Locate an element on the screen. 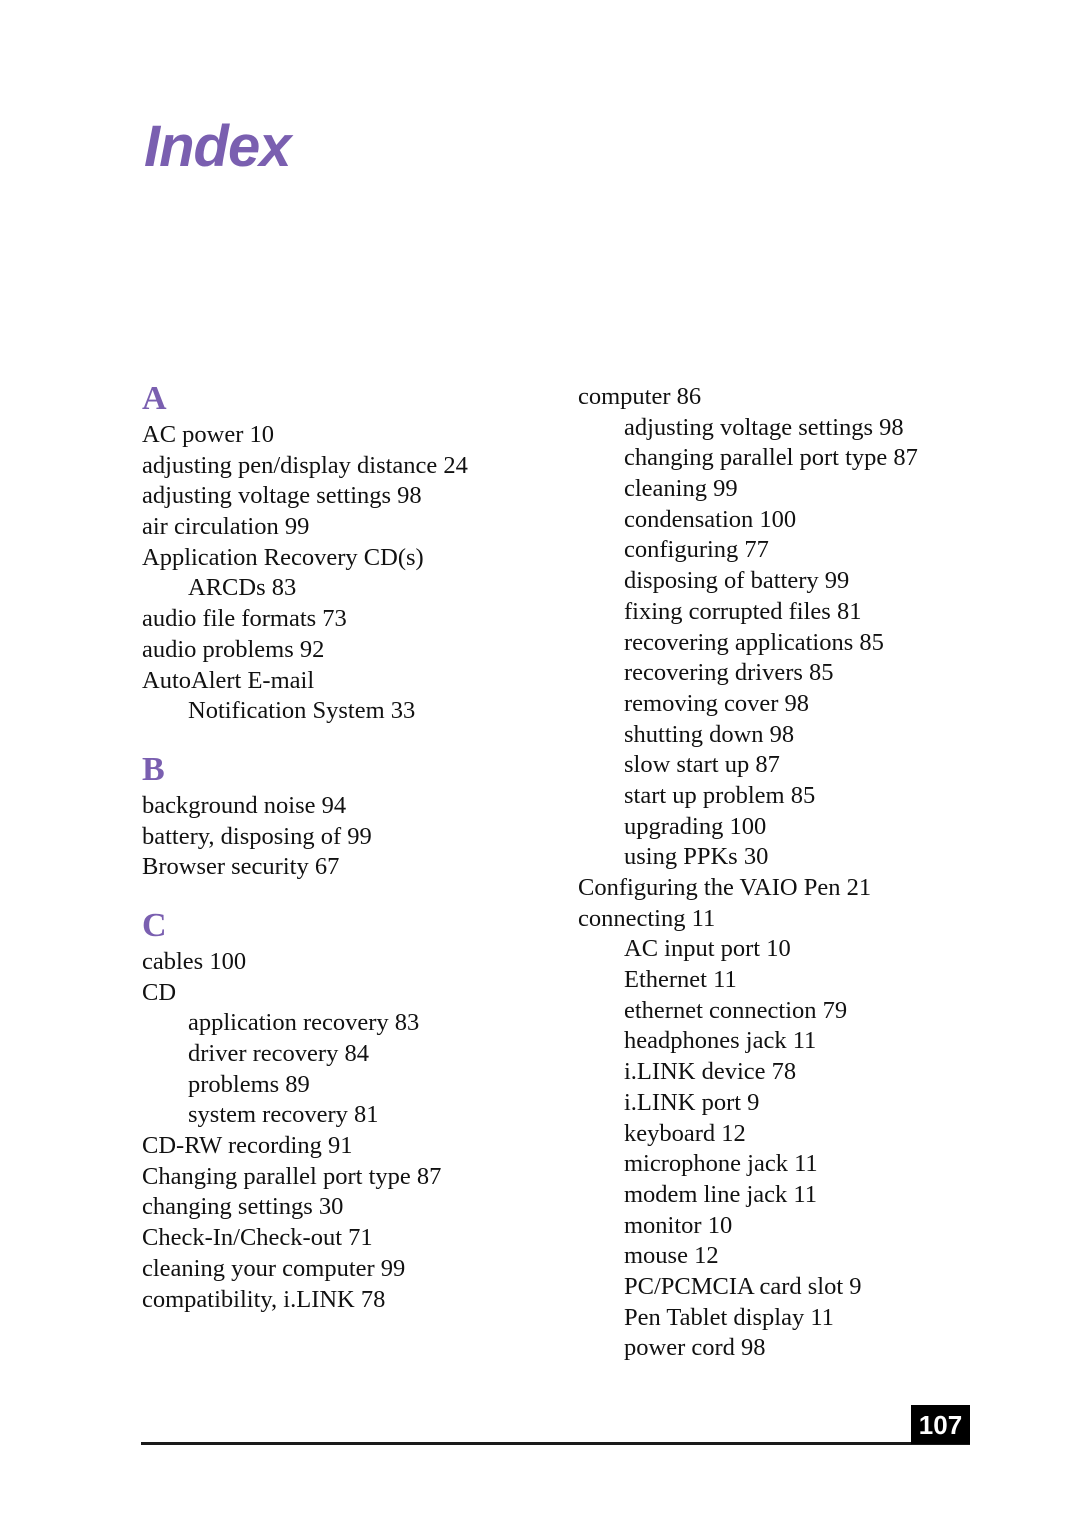 The height and width of the screenshot is (1516, 1080). section-letter: C is located at coordinates (154, 925).